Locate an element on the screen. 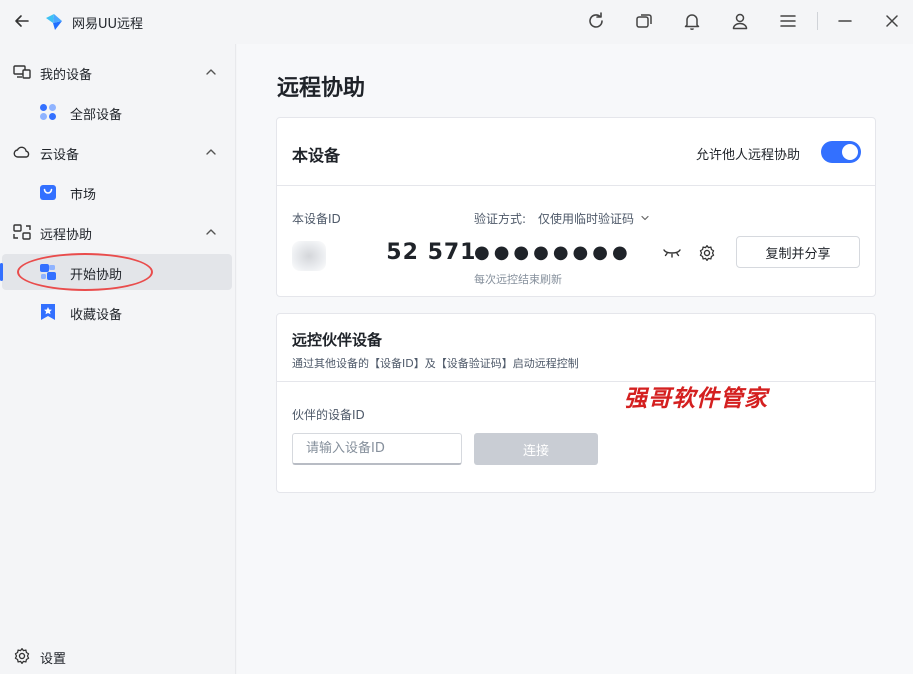 The width and height of the screenshot is (913, 674). watermark-text: 强哥软件管家 is located at coordinates (696, 399).